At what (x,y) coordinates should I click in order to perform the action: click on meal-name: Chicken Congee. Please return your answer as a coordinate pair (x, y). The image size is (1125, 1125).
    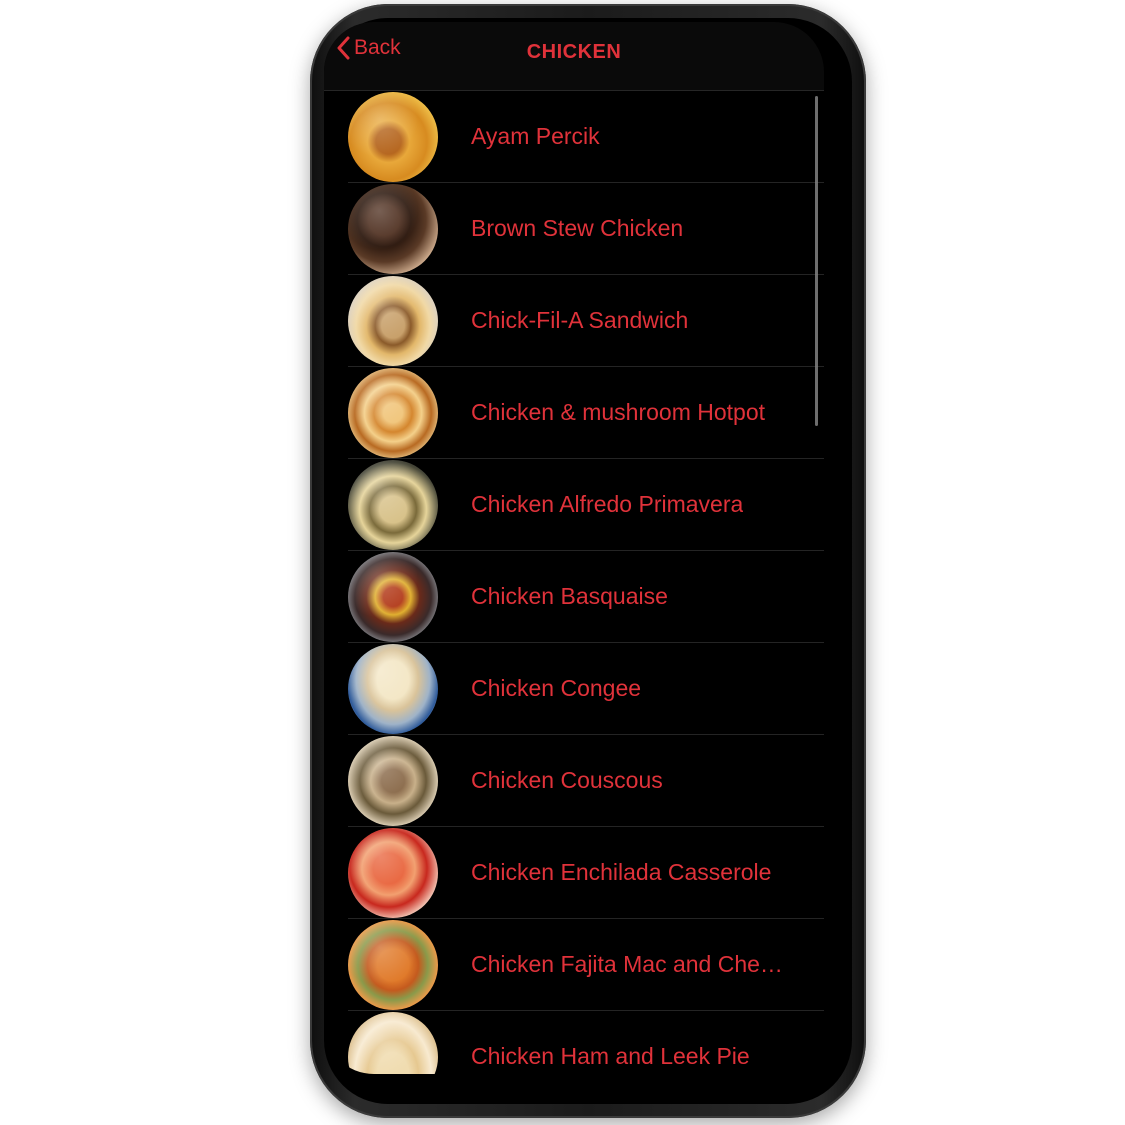
    Looking at the image, I should click on (556, 688).